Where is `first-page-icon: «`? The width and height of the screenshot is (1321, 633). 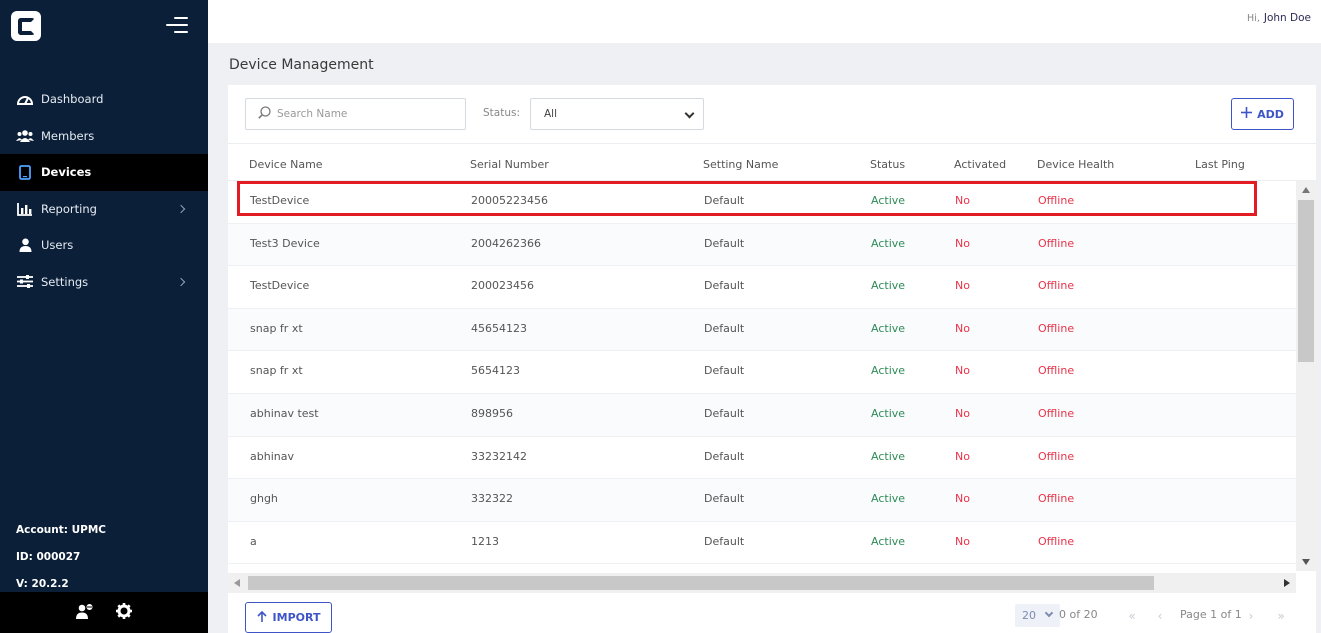
first-page-icon: « is located at coordinates (1132, 615).